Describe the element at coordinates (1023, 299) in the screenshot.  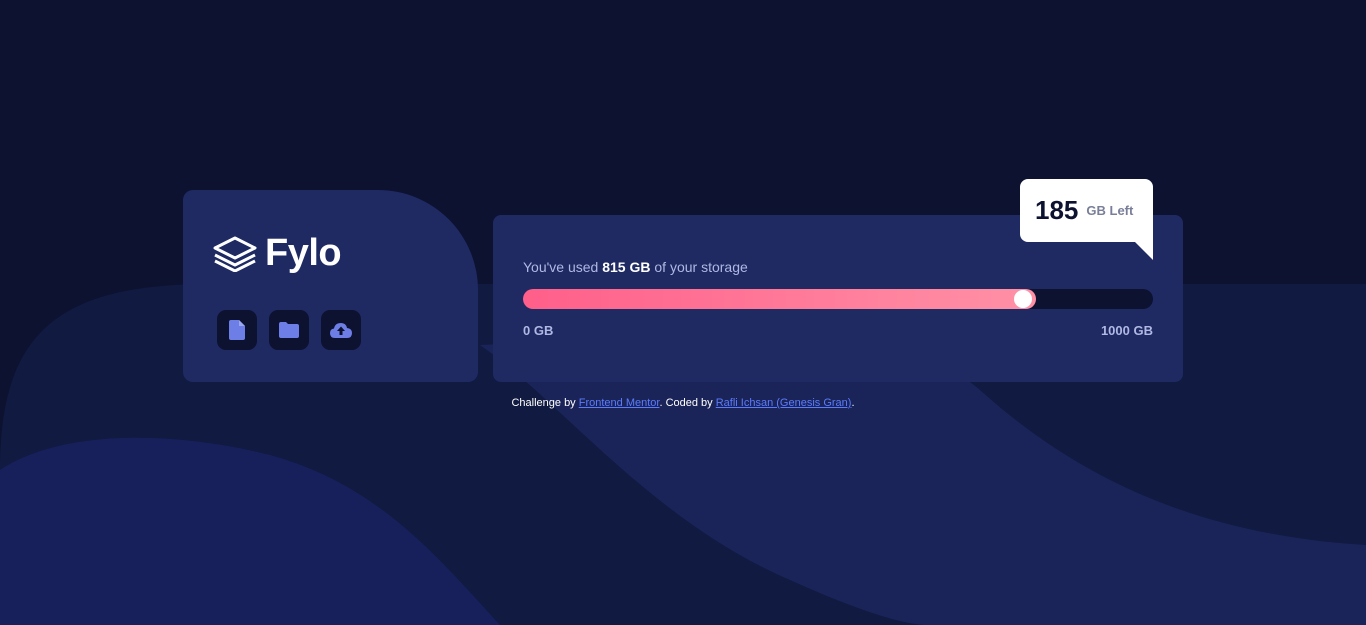
I see `progress-knob` at that location.